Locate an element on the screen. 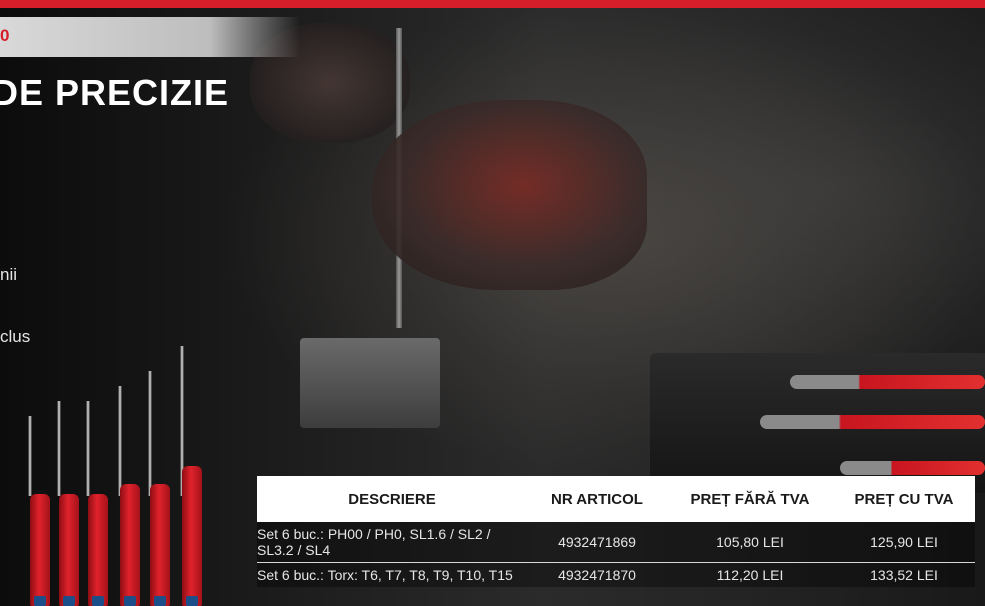  col-header-article: NR ARTICOL is located at coordinates (597, 499).